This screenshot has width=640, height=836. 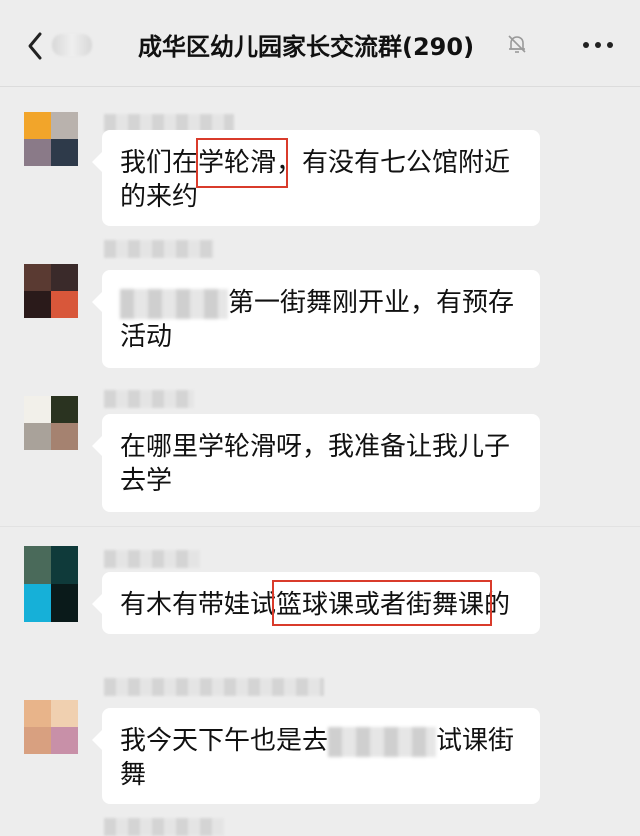 I want to click on message-bubble: 在哪里学轮滑呀，我准备让我儿子去学, so click(x=316, y=463).